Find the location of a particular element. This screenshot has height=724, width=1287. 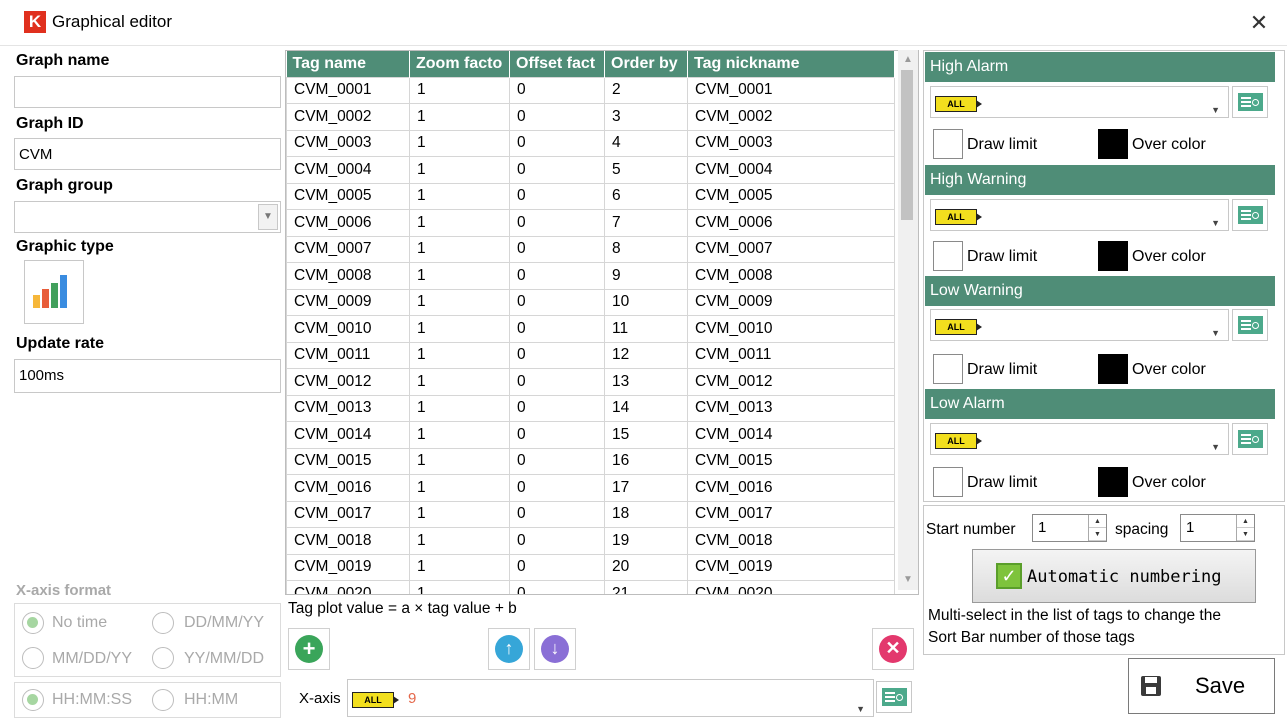

table-row: CVM_0005 1 0 6 CVM_0005 is located at coordinates (590, 196).